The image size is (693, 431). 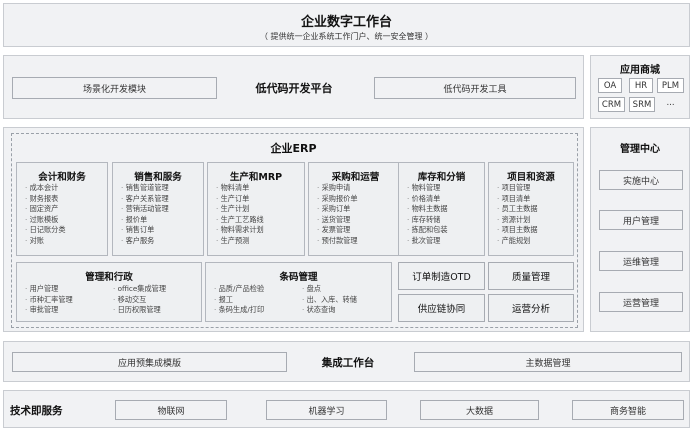 I want to click on lowcode-platform-title: 低代码开发平台, so click(x=294, y=88).